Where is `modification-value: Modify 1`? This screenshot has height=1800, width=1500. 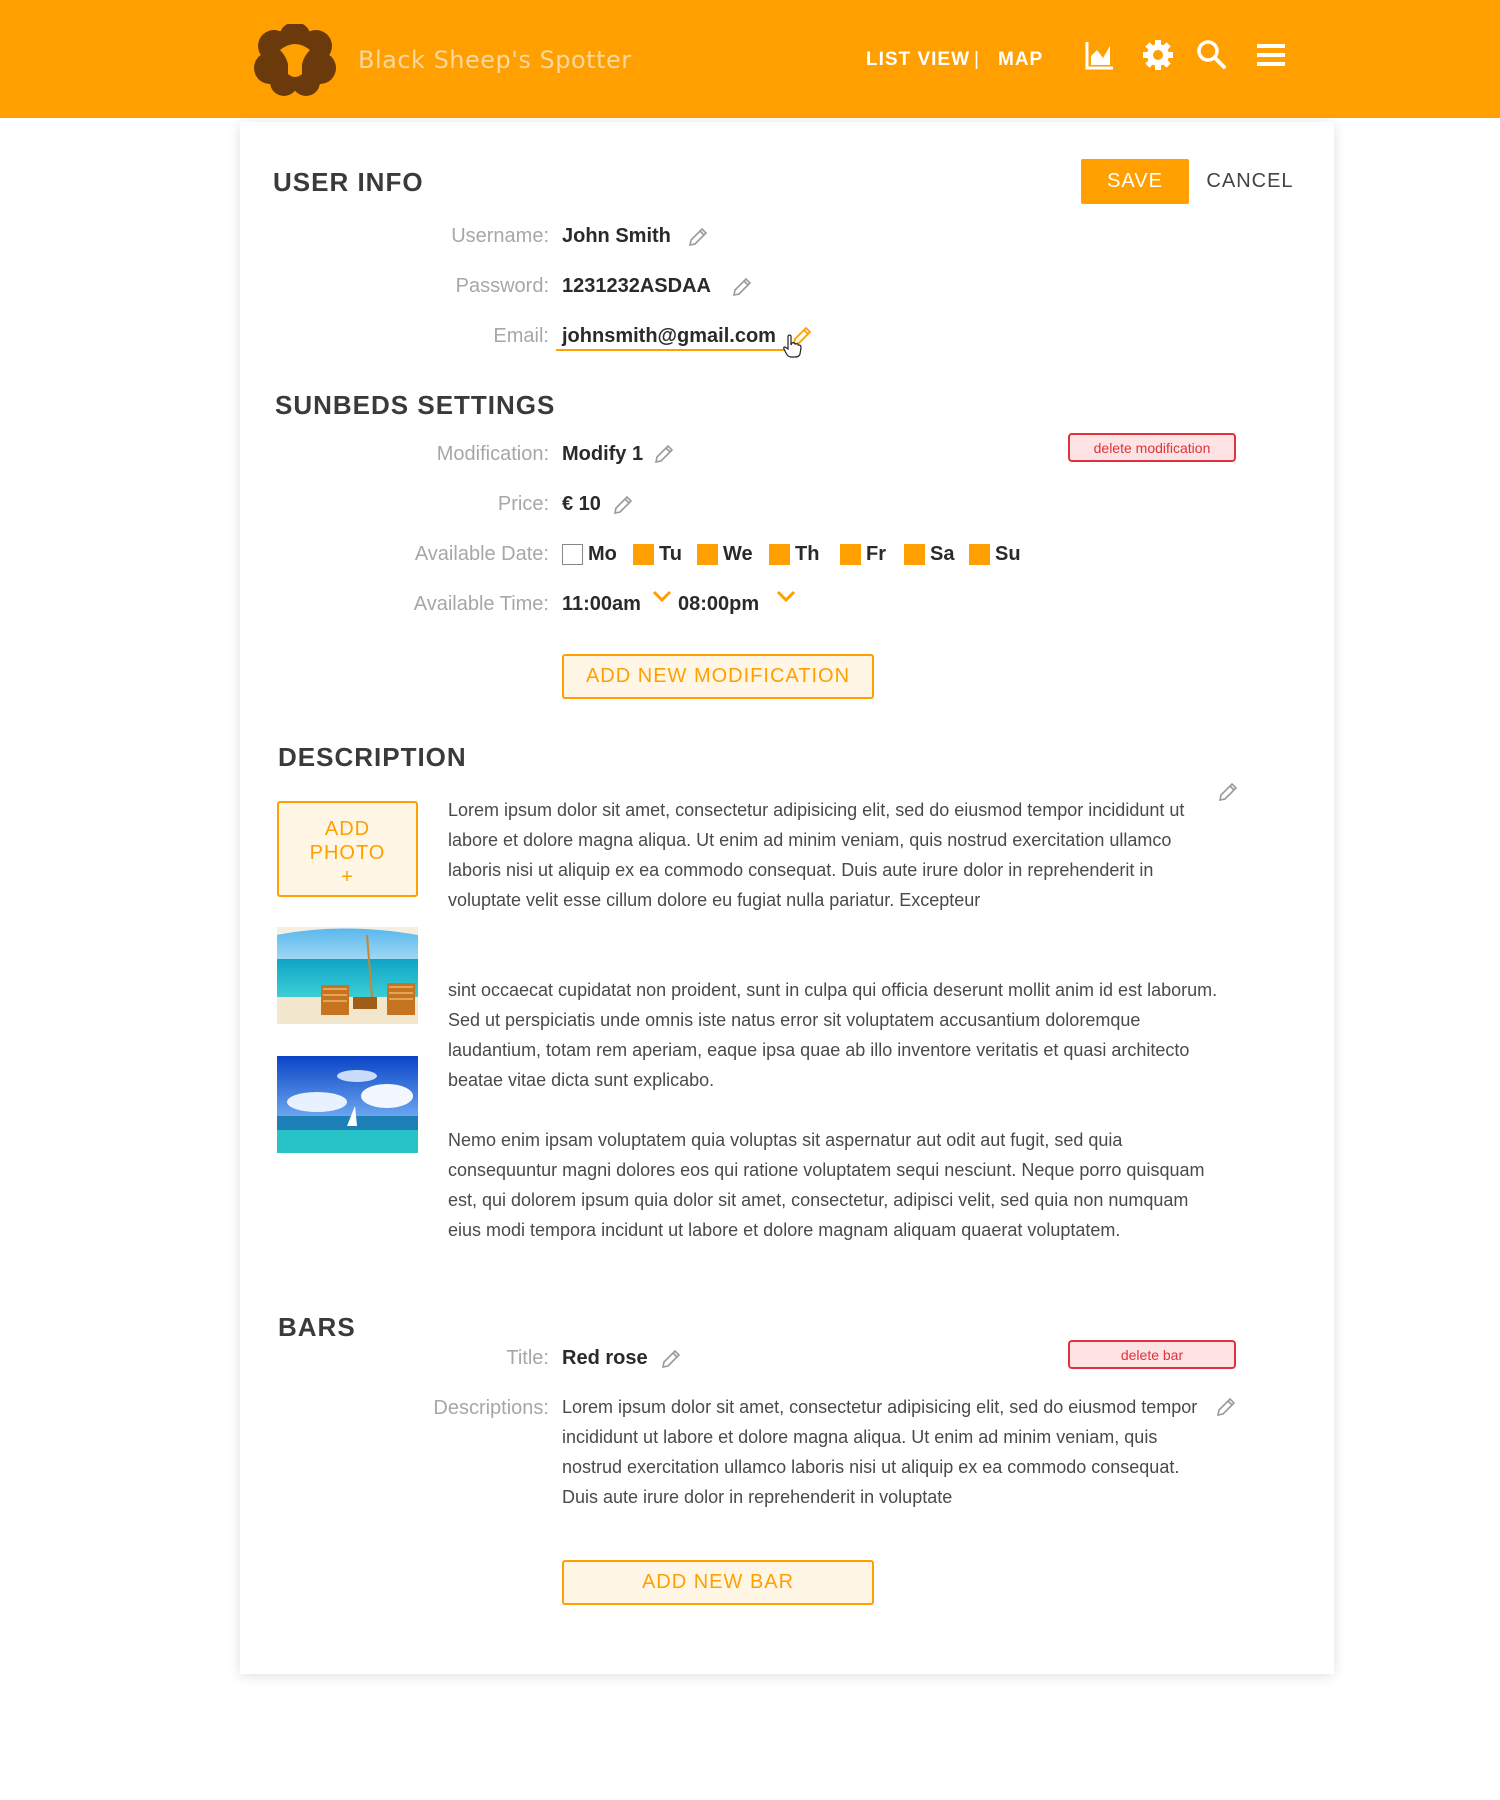 modification-value: Modify 1 is located at coordinates (603, 454).